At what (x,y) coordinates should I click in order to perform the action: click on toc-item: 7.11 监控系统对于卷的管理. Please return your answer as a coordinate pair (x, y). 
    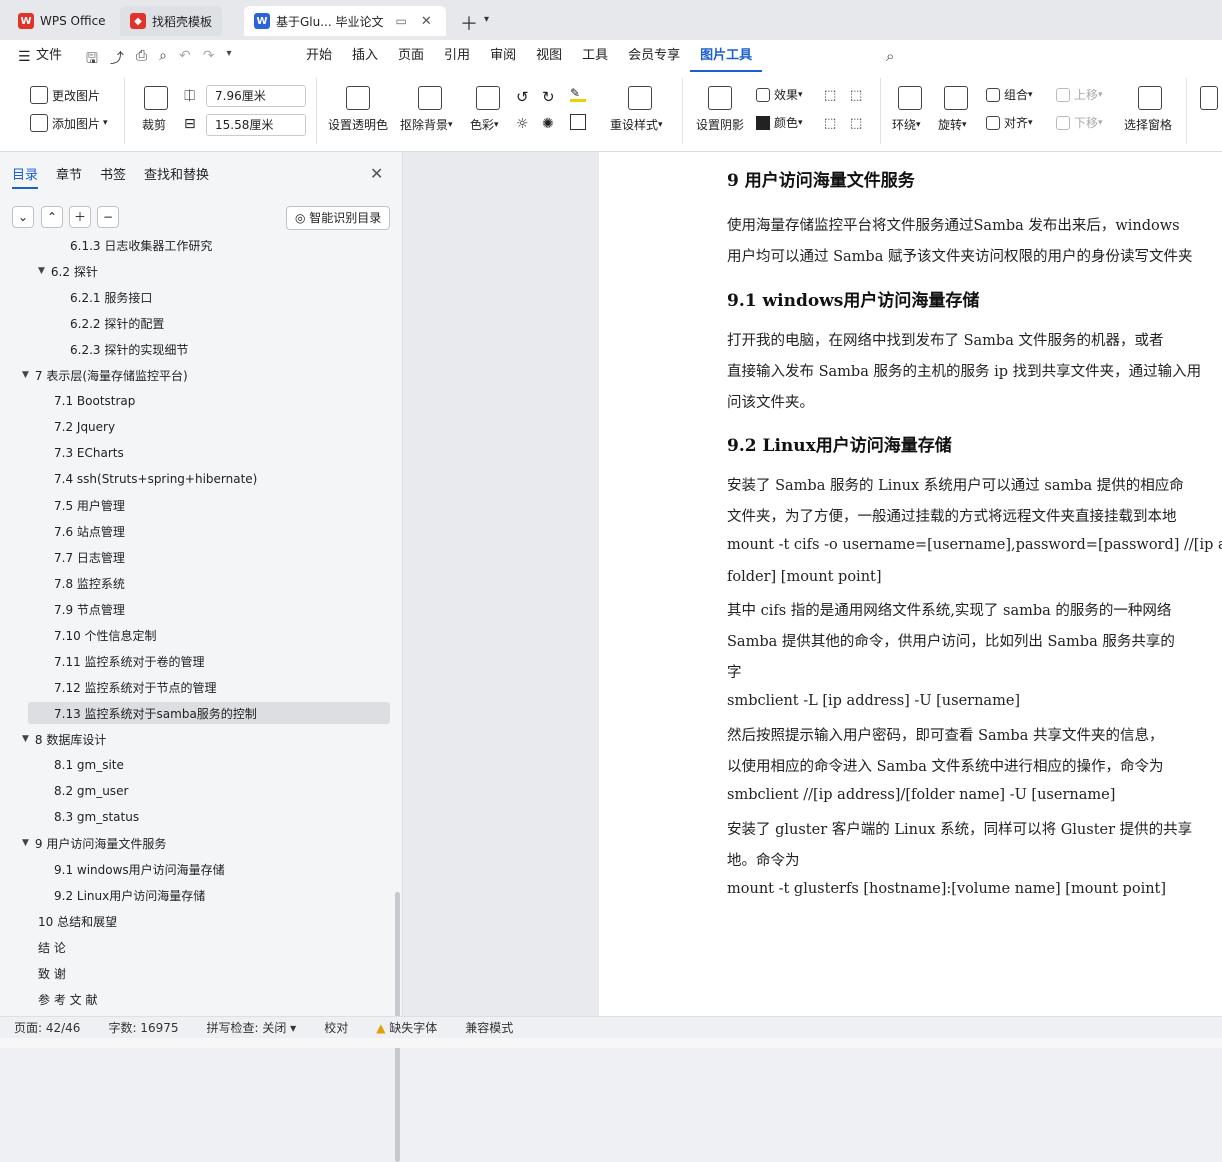
    Looking at the image, I should click on (129, 661).